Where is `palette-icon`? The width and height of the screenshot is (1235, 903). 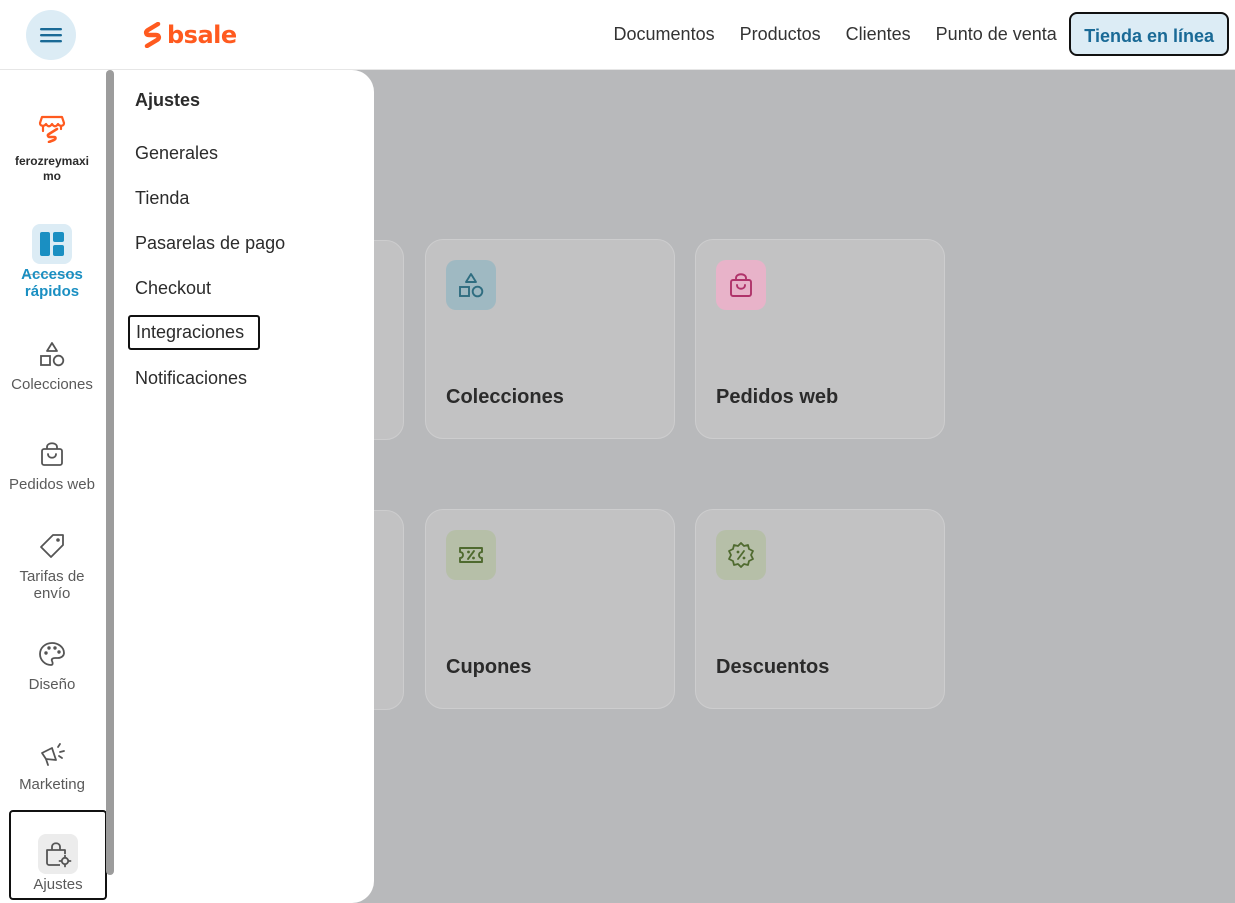
palette-icon is located at coordinates (52, 654).